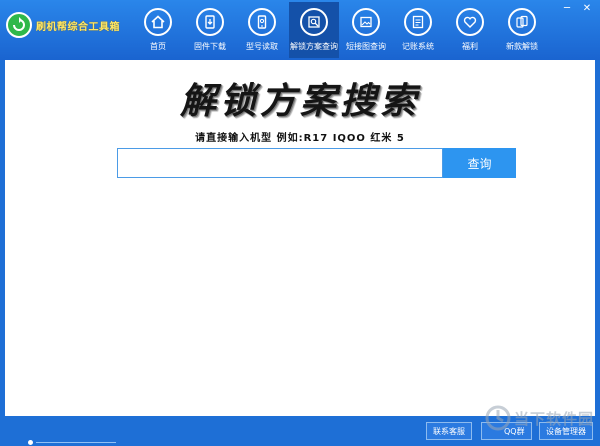 The width and height of the screenshot is (600, 446). I want to click on nav-item-short-circuit: 短接图查询, so click(366, 30).